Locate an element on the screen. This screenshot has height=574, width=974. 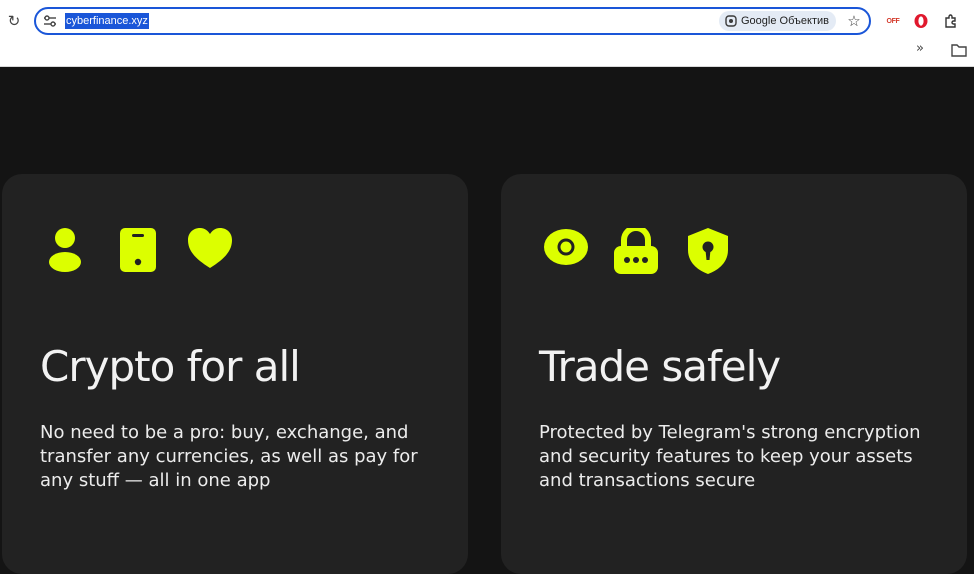
puzzle-icon is located at coordinates (950, 21).